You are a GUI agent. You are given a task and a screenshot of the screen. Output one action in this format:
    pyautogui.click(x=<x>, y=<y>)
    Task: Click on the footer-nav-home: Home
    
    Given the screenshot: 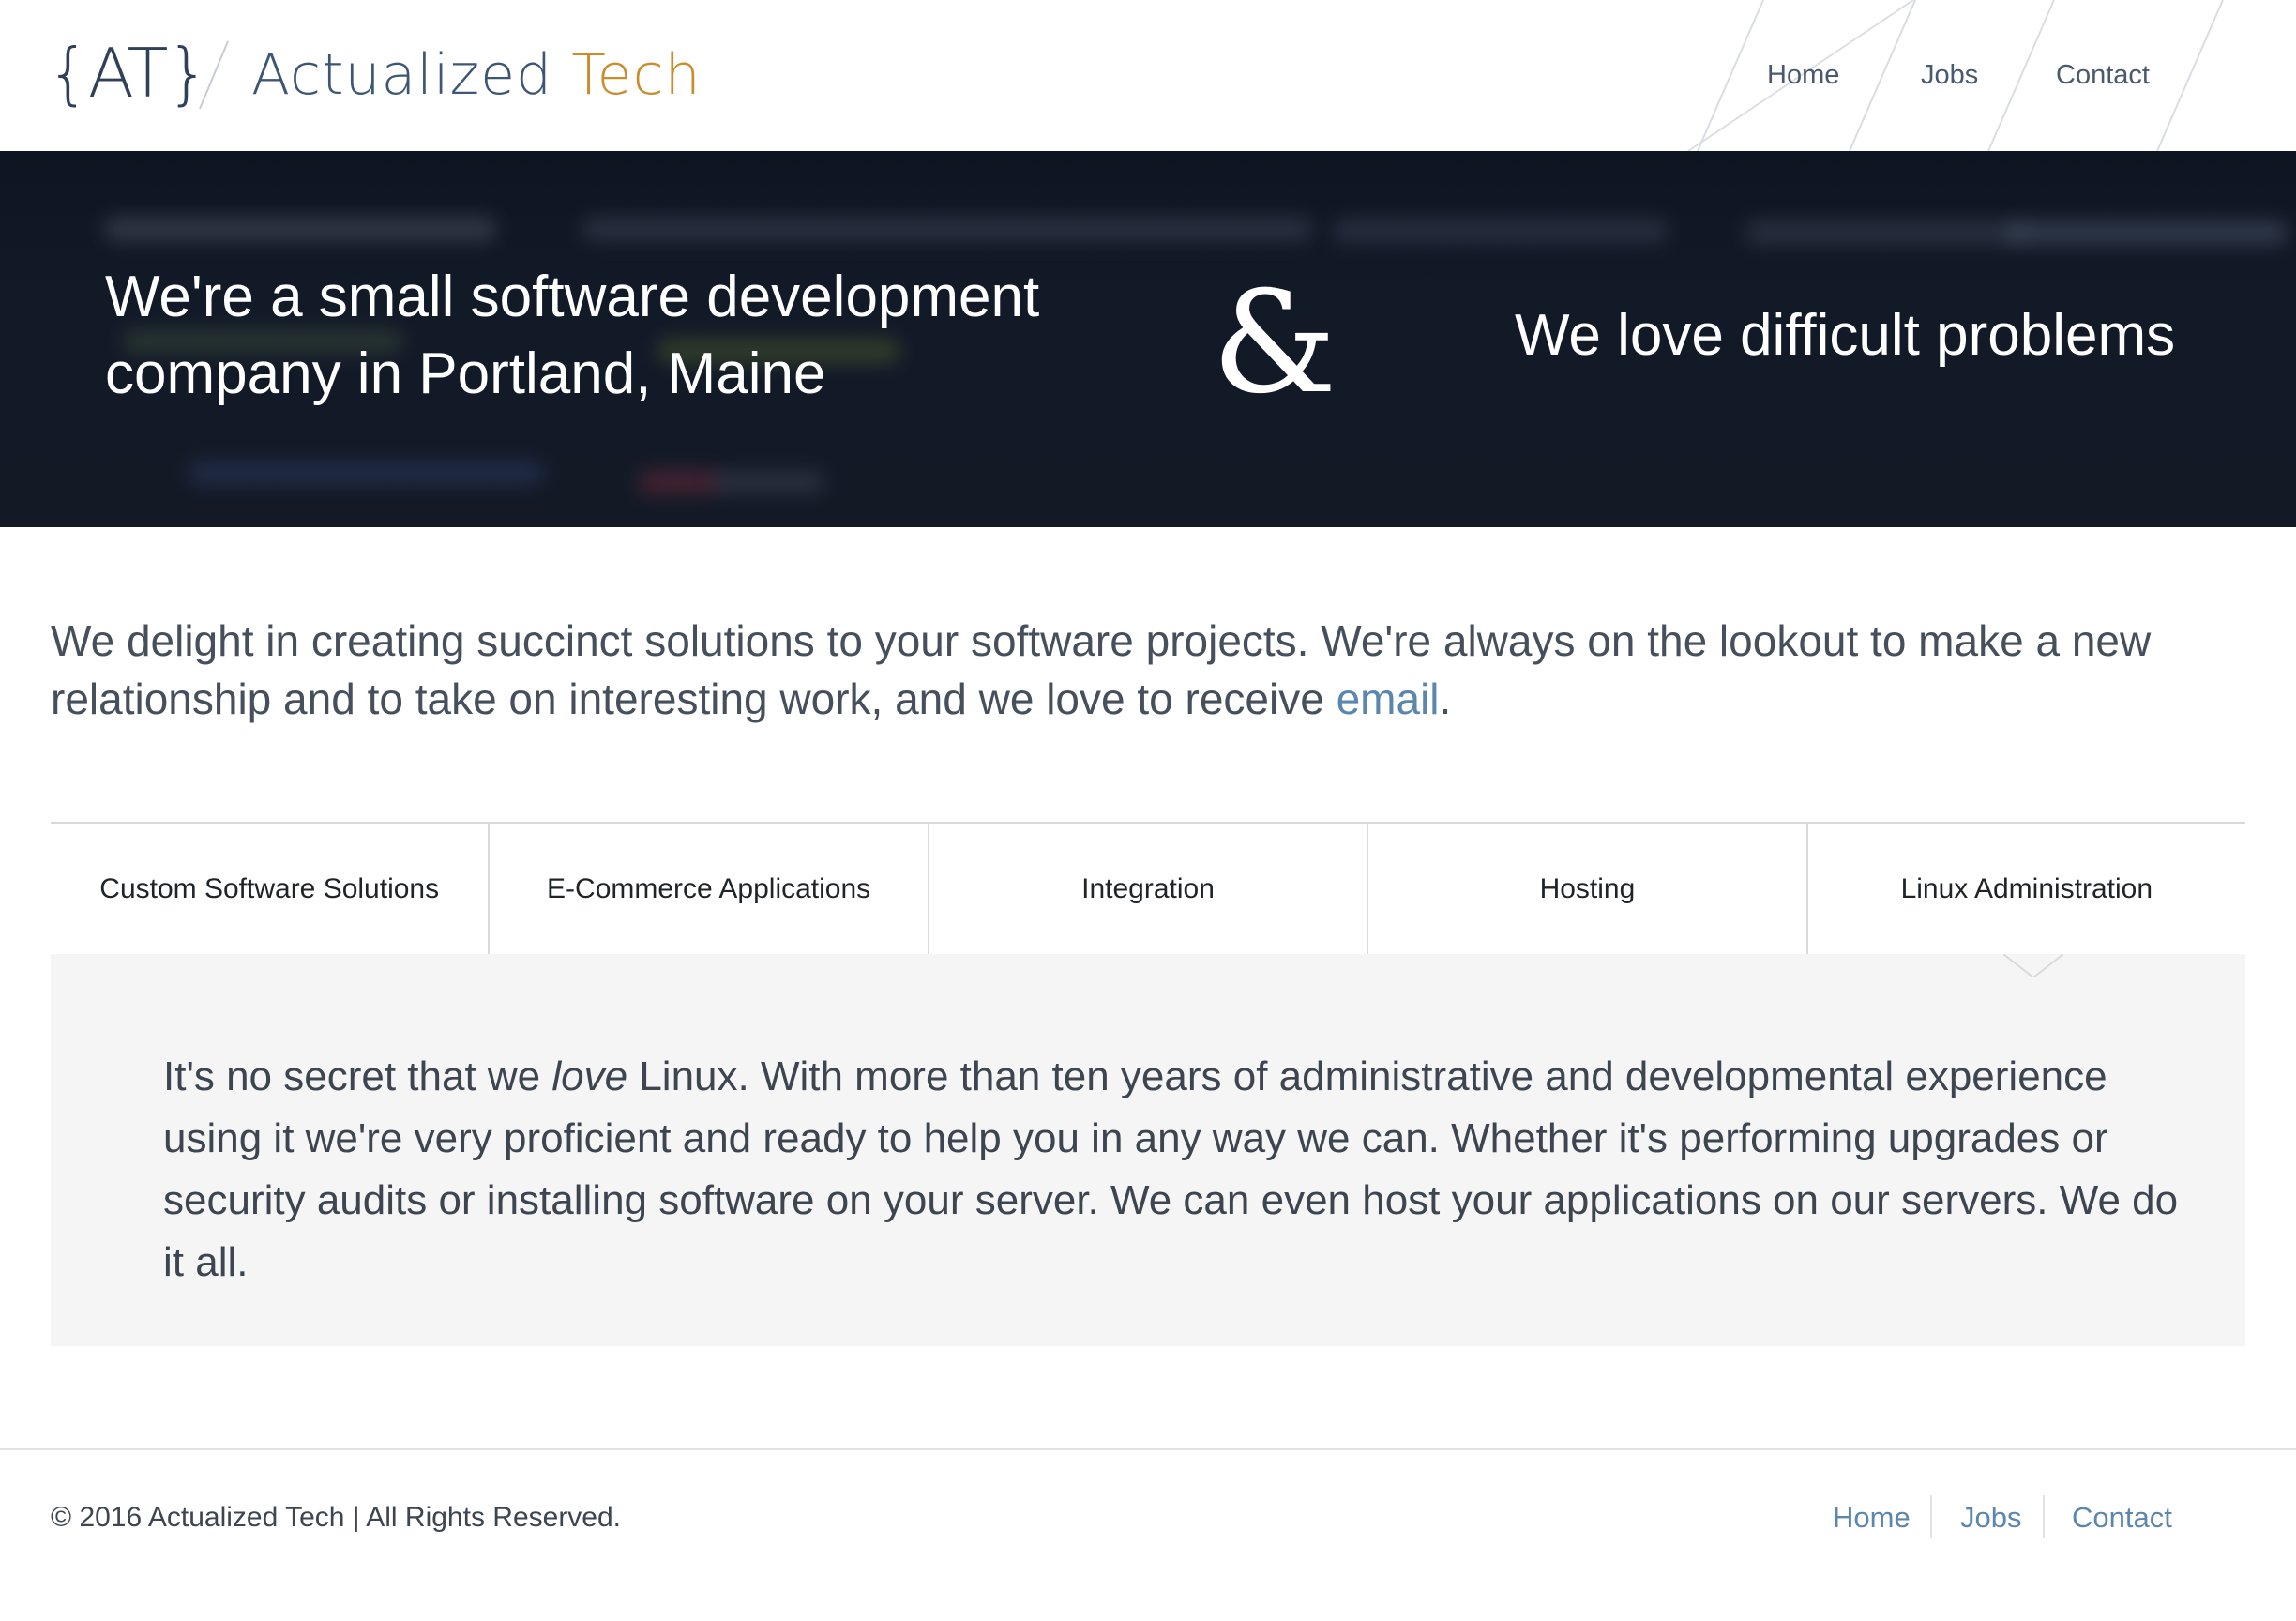 What is the action you would take?
    pyautogui.click(x=1872, y=1517)
    